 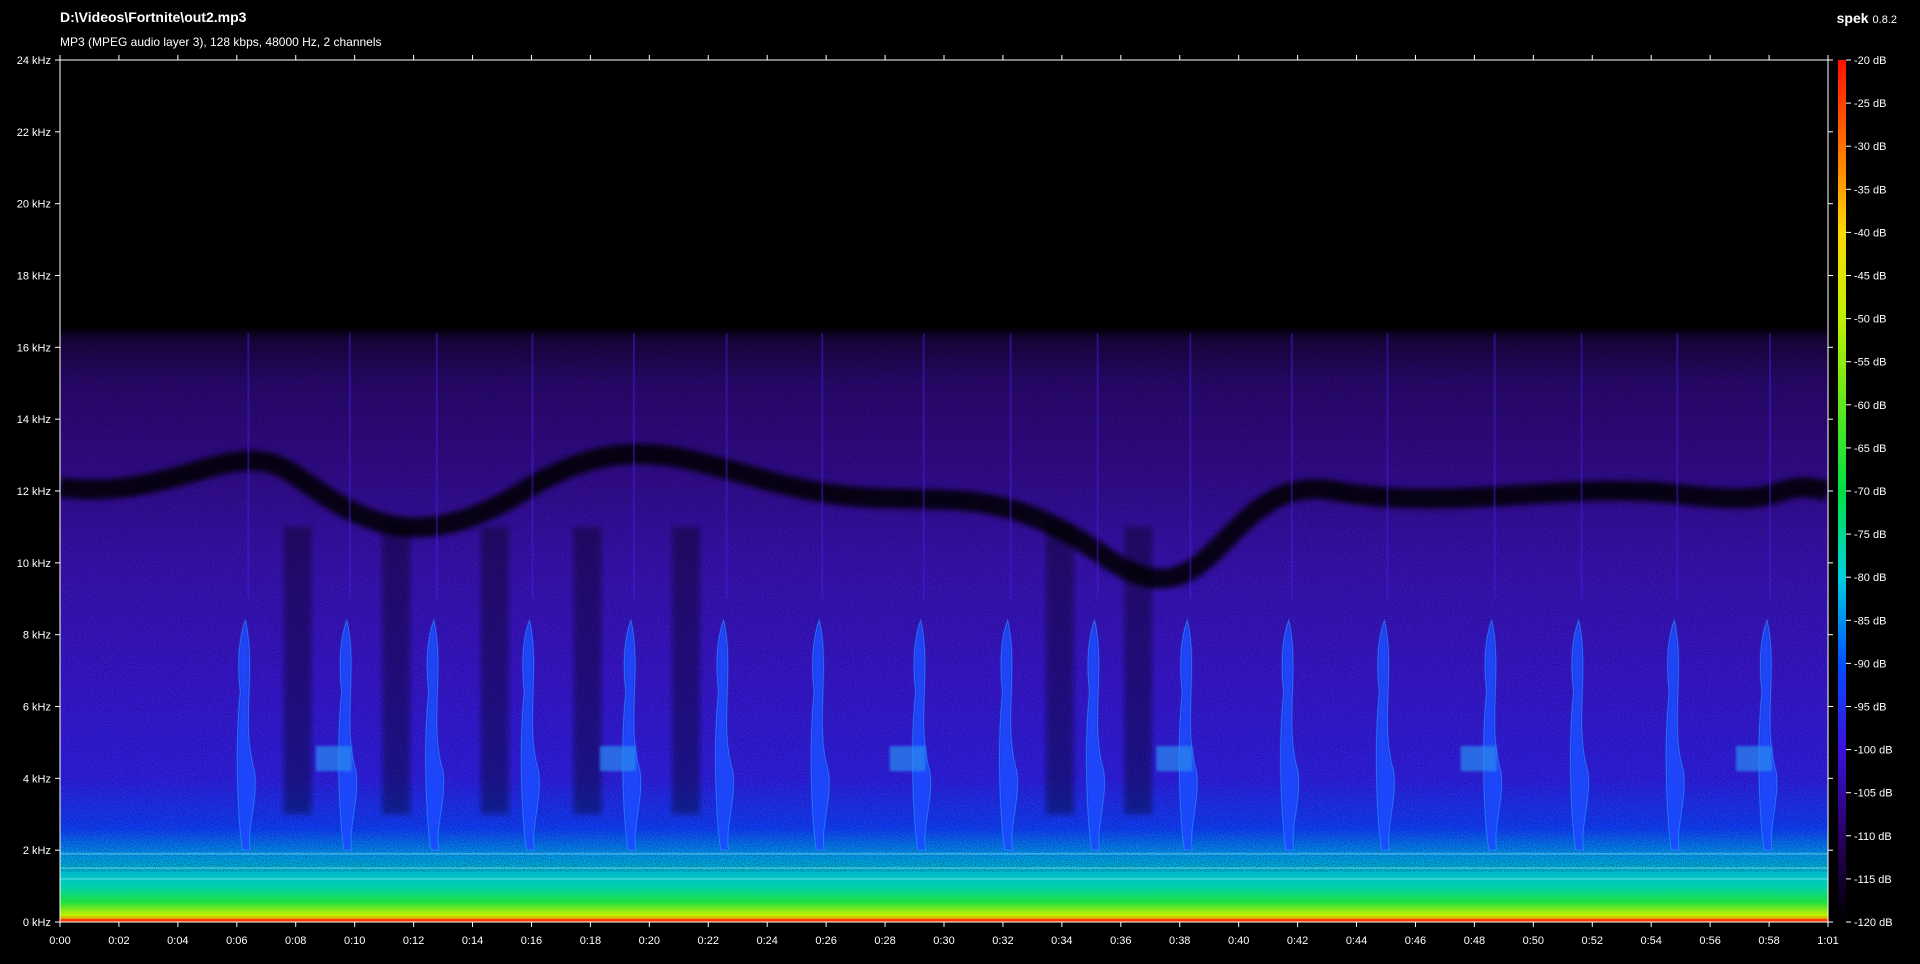 What do you see at coordinates (34, 205) in the screenshot?
I see `y-tick-label: 20 kHz` at bounding box center [34, 205].